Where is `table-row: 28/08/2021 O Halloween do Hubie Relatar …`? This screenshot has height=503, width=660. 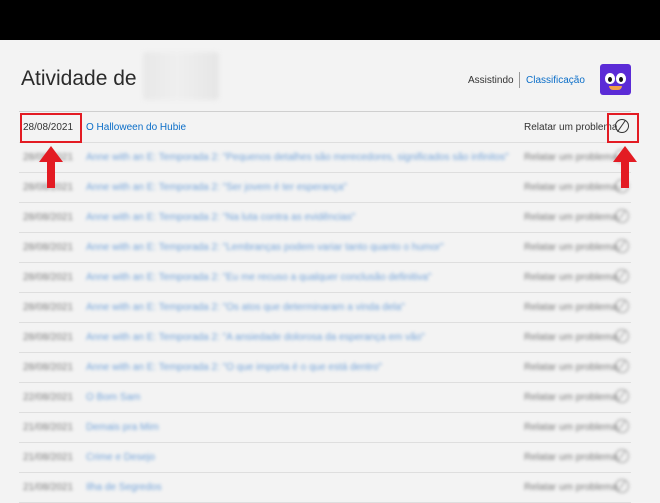 table-row: 28/08/2021 O Halloween do Hubie Relatar … is located at coordinates (325, 127).